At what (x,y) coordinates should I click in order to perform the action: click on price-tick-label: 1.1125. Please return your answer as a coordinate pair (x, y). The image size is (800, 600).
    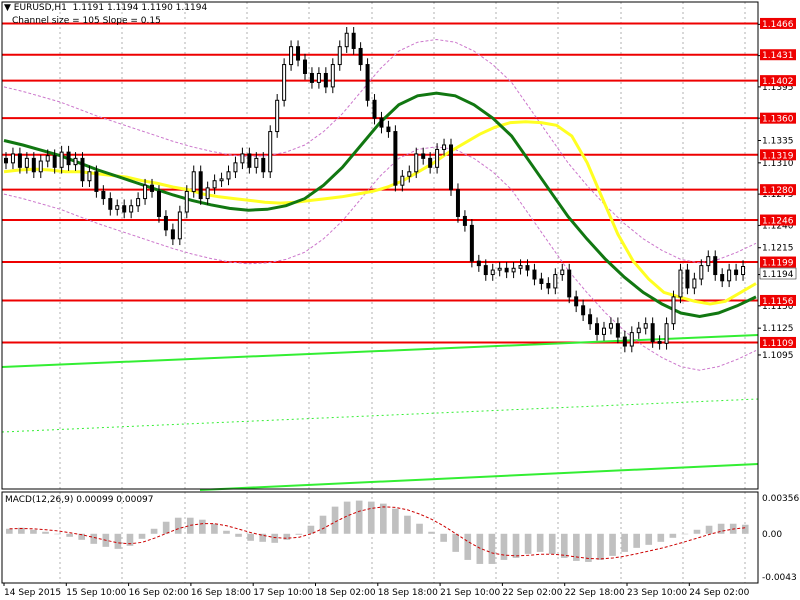
    Looking at the image, I should click on (778, 329).